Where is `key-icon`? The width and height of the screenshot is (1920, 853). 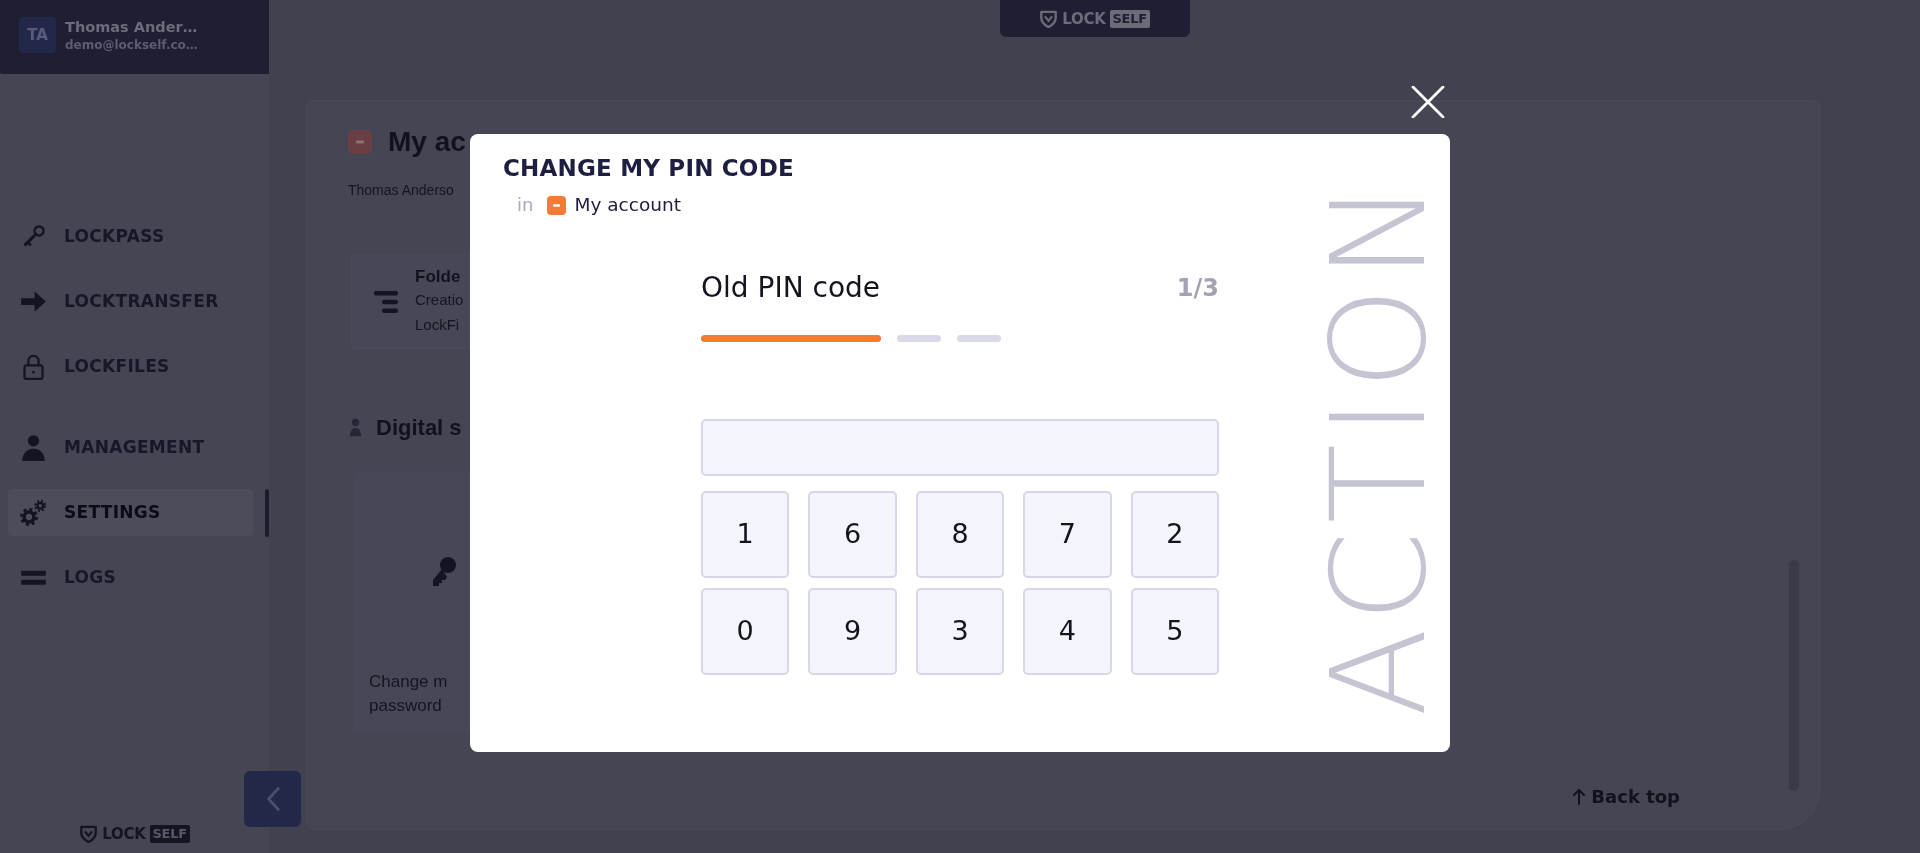 key-icon is located at coordinates (444, 572).